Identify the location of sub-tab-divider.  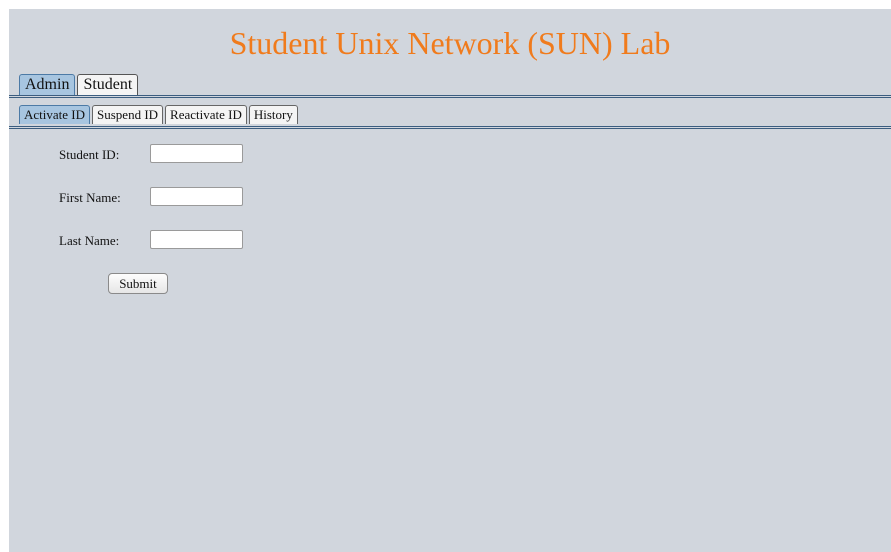
(450, 127).